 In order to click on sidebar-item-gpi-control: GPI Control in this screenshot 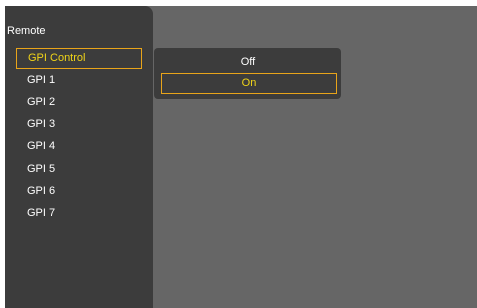, I will do `click(79, 58)`.